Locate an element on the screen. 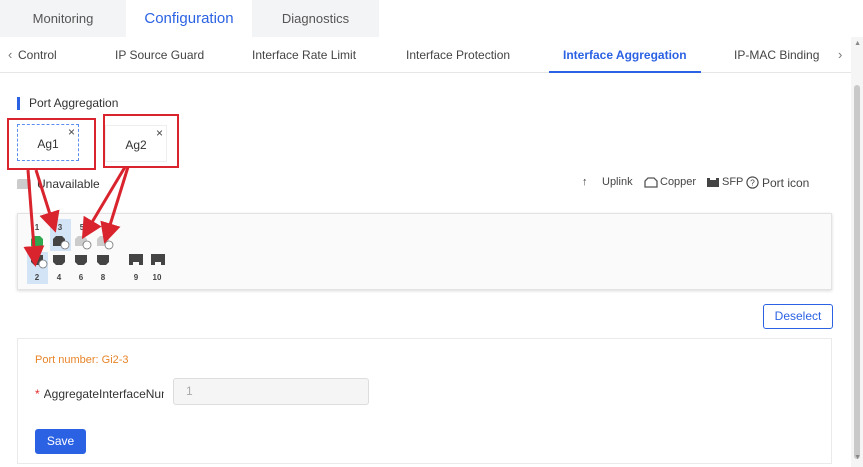  port-5-unavailable-icon is located at coordinates (83, 243).